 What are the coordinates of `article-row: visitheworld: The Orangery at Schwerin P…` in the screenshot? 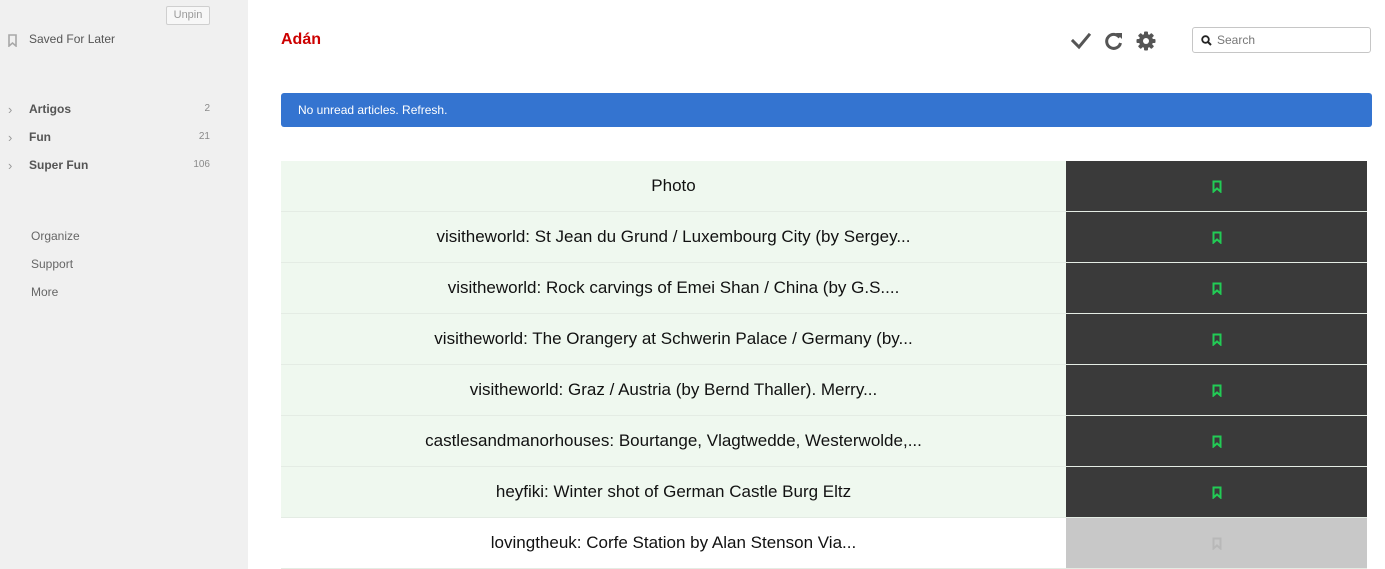 It's located at (824, 339).